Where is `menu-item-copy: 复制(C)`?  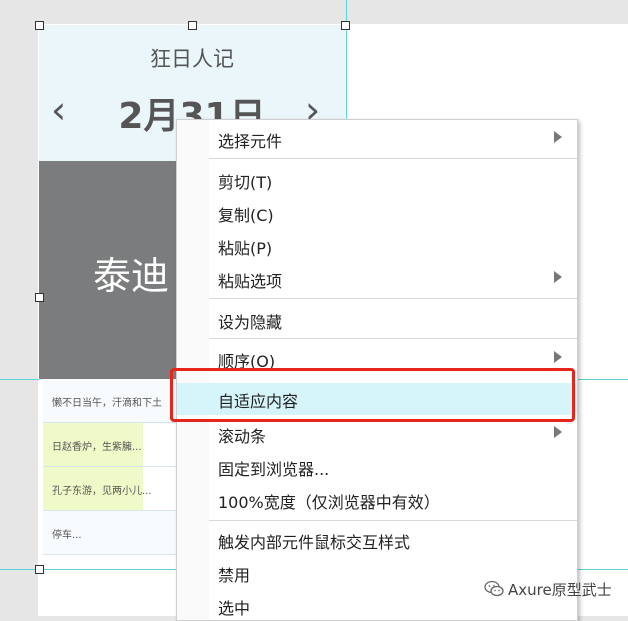 menu-item-copy: 复制(C) is located at coordinates (377, 212).